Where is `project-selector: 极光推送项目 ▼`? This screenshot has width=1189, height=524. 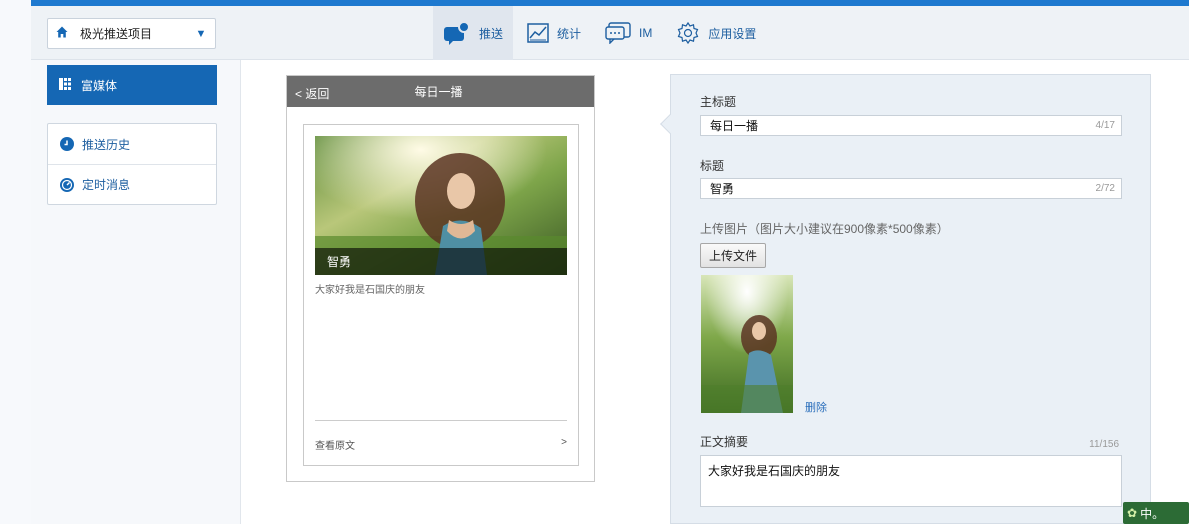 project-selector: 极光推送项目 ▼ is located at coordinates (131, 33).